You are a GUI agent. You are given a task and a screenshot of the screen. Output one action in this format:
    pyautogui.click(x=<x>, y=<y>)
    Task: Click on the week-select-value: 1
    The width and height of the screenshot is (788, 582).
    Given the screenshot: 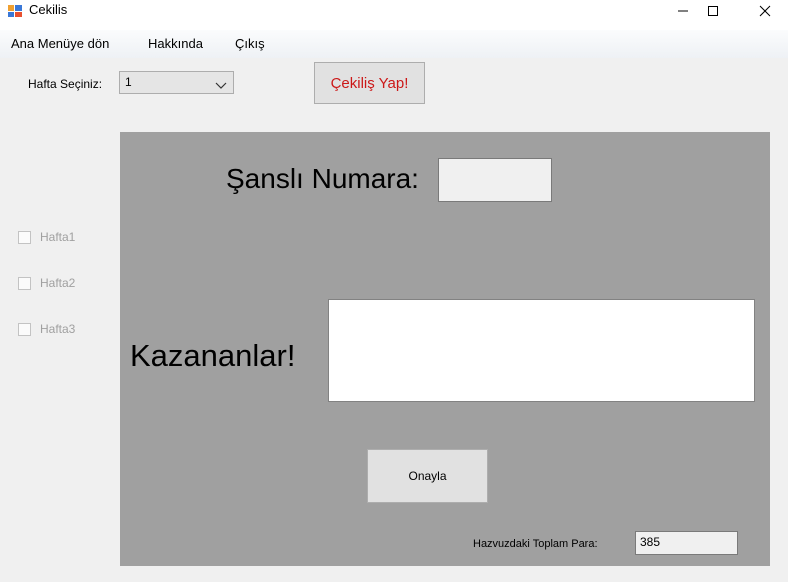 What is the action you would take?
    pyautogui.click(x=128, y=82)
    